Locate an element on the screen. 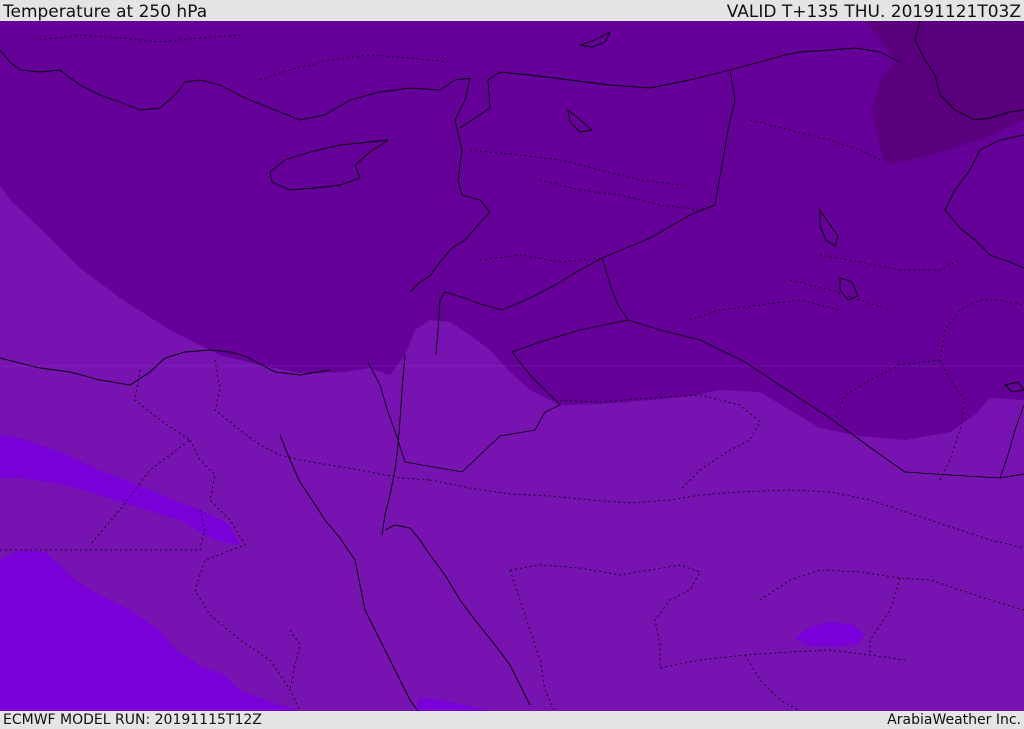  model-run-label: ECMWF MODEL RUN: 20191115T12Z is located at coordinates (132, 720).